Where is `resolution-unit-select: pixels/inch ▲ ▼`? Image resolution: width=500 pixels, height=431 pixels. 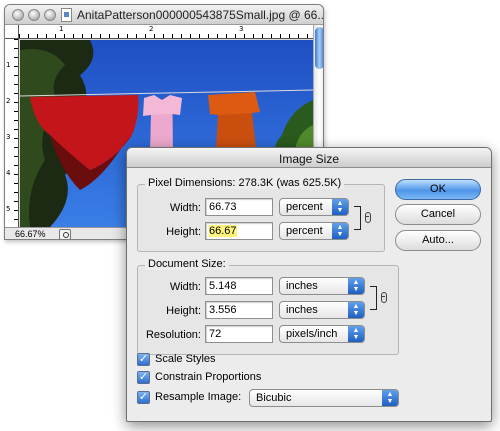 resolution-unit-select: pixels/inch ▲ ▼ is located at coordinates (322, 334).